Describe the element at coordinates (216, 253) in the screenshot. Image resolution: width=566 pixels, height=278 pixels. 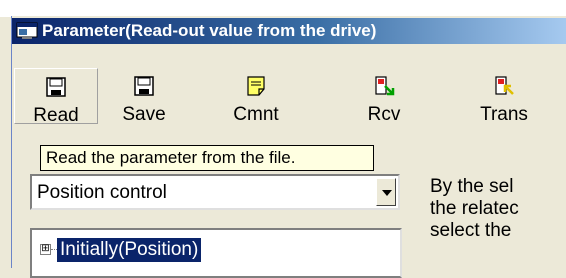
I see `parameter-tree: ⊞ Initially(Position)` at that location.